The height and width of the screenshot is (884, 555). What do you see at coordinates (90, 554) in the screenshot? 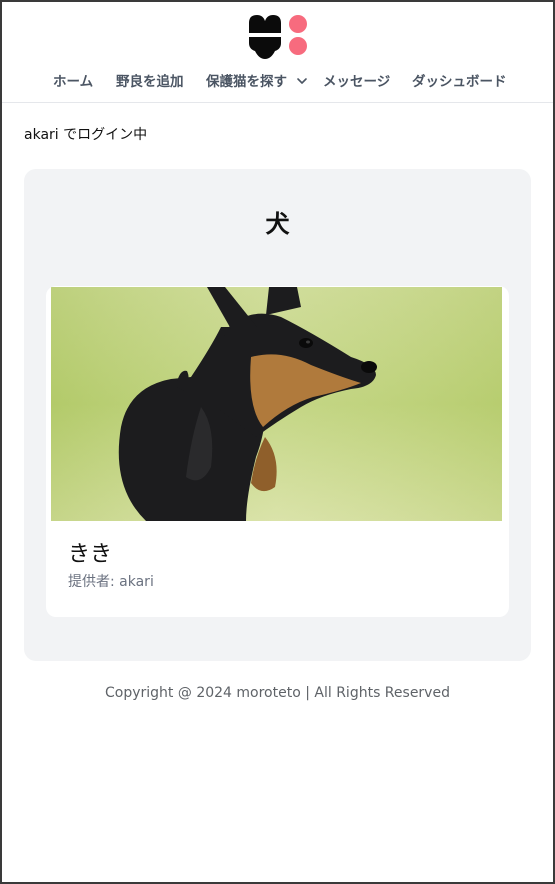
I see `pet-name: きき` at bounding box center [90, 554].